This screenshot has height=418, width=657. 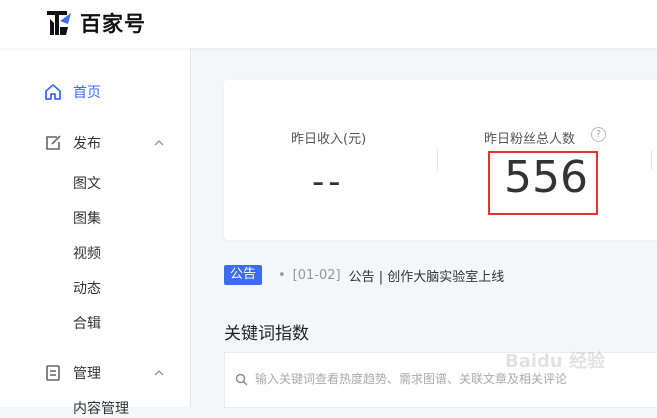 What do you see at coordinates (87, 183) in the screenshot?
I see `sidebar-item-article: 图文` at bounding box center [87, 183].